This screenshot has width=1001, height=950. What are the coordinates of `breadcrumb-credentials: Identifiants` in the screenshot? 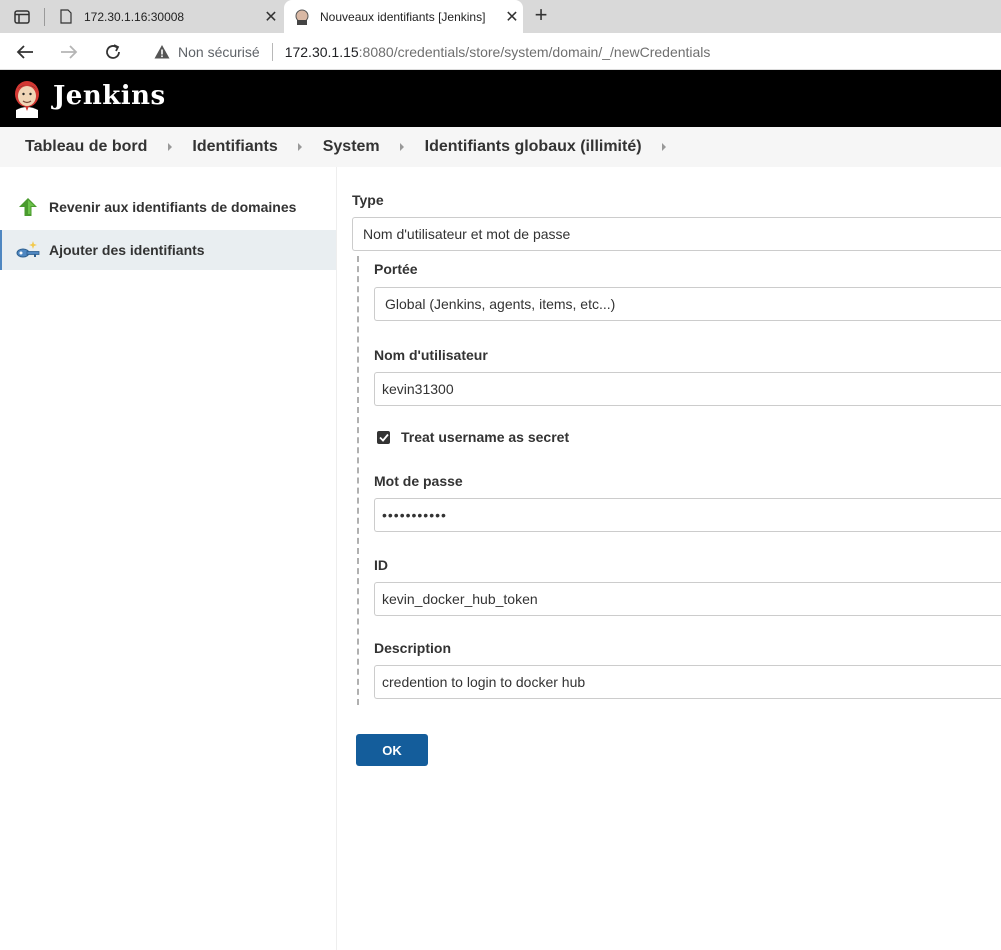 It's located at (234, 147).